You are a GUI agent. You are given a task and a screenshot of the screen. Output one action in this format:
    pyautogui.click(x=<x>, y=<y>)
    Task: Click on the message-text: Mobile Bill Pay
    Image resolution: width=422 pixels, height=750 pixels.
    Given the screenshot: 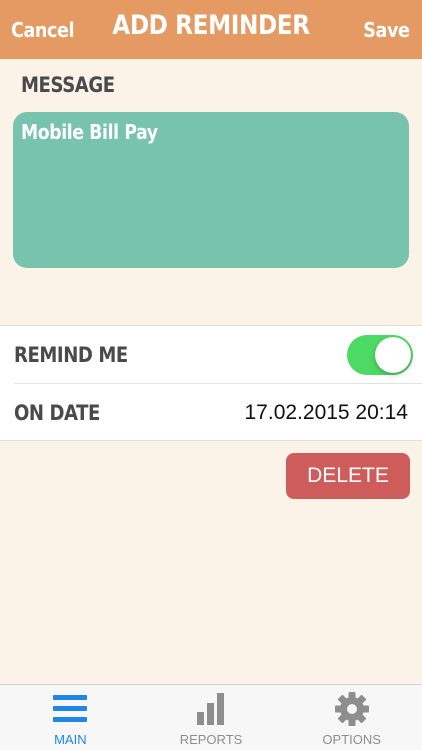 What is the action you would take?
    pyautogui.click(x=89, y=132)
    